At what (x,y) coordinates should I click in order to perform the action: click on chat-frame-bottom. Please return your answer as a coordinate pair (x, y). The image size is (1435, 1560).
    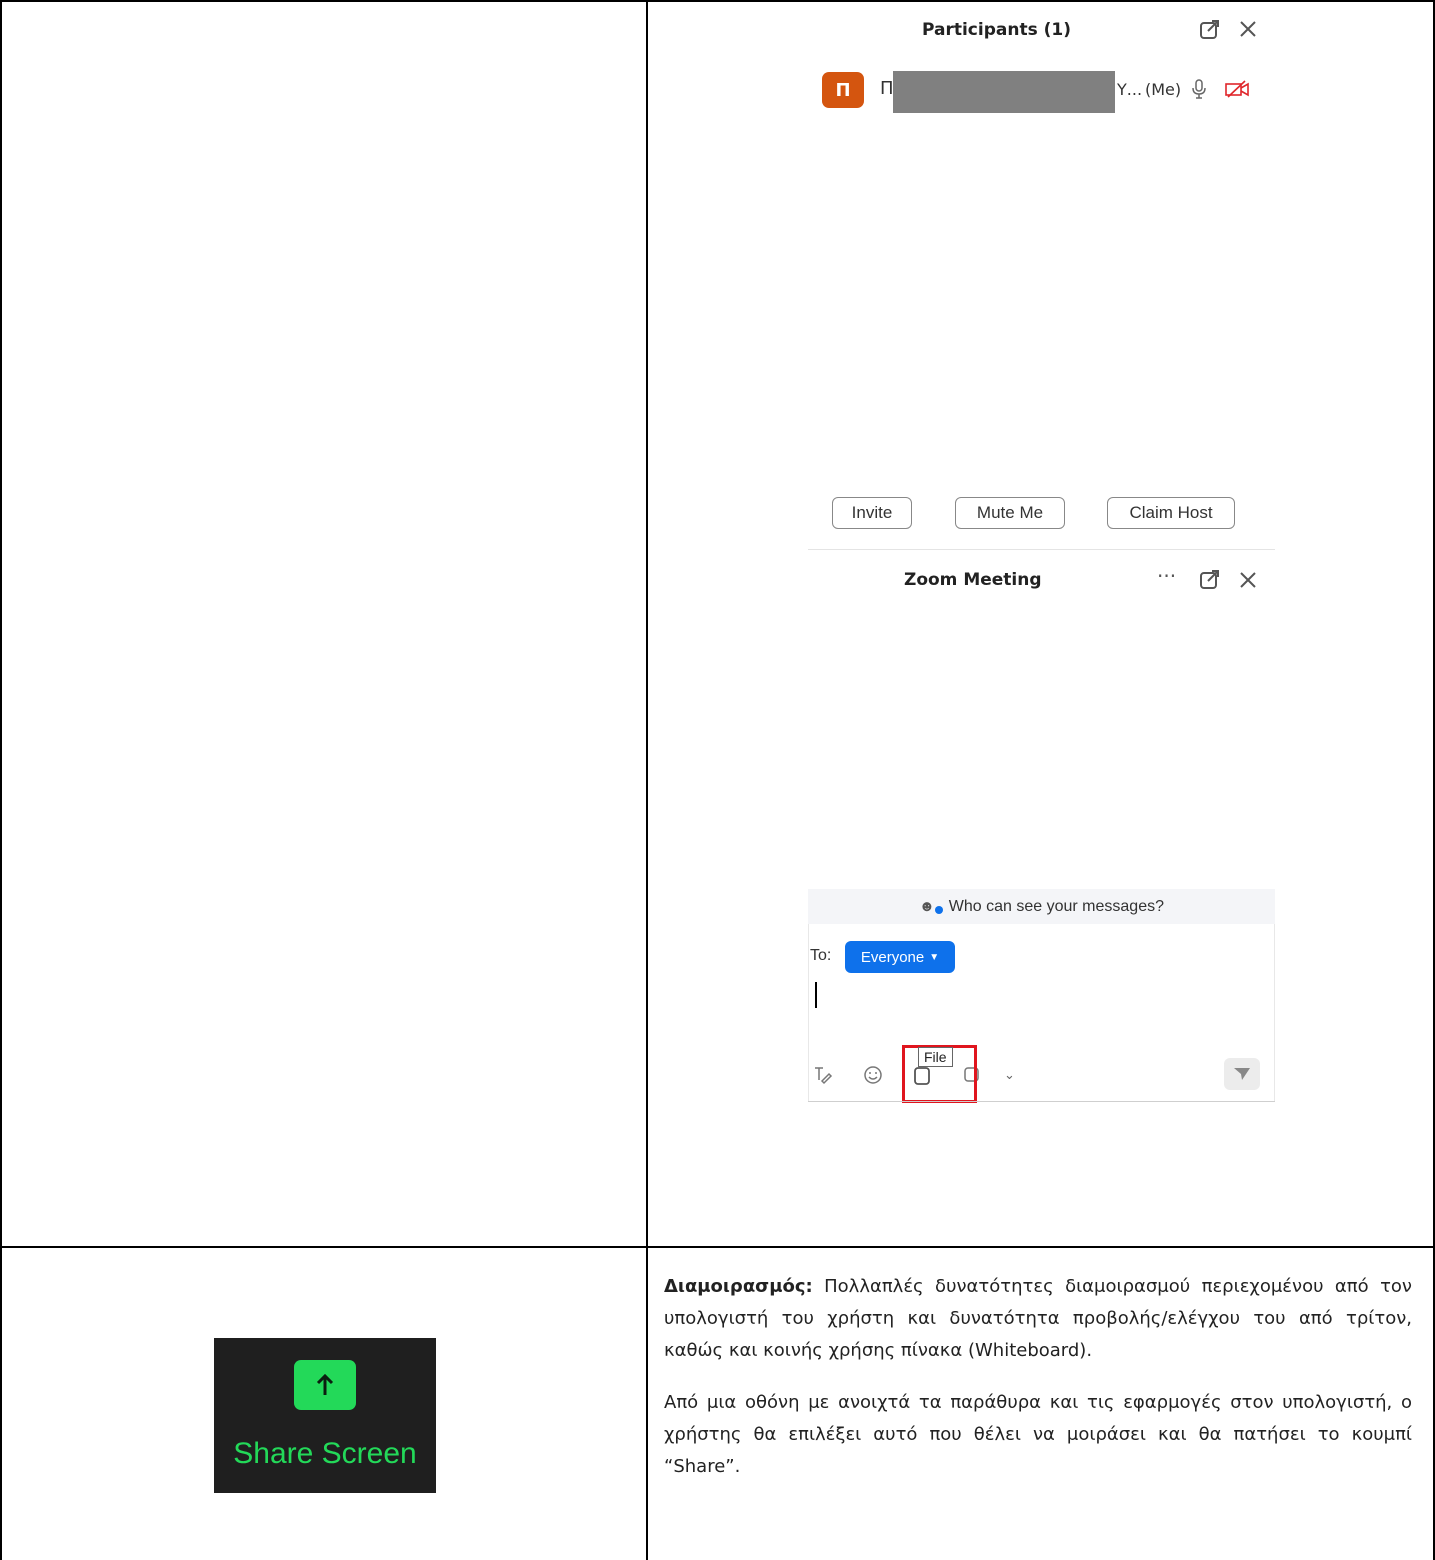
    Looking at the image, I should click on (1041, 1101).